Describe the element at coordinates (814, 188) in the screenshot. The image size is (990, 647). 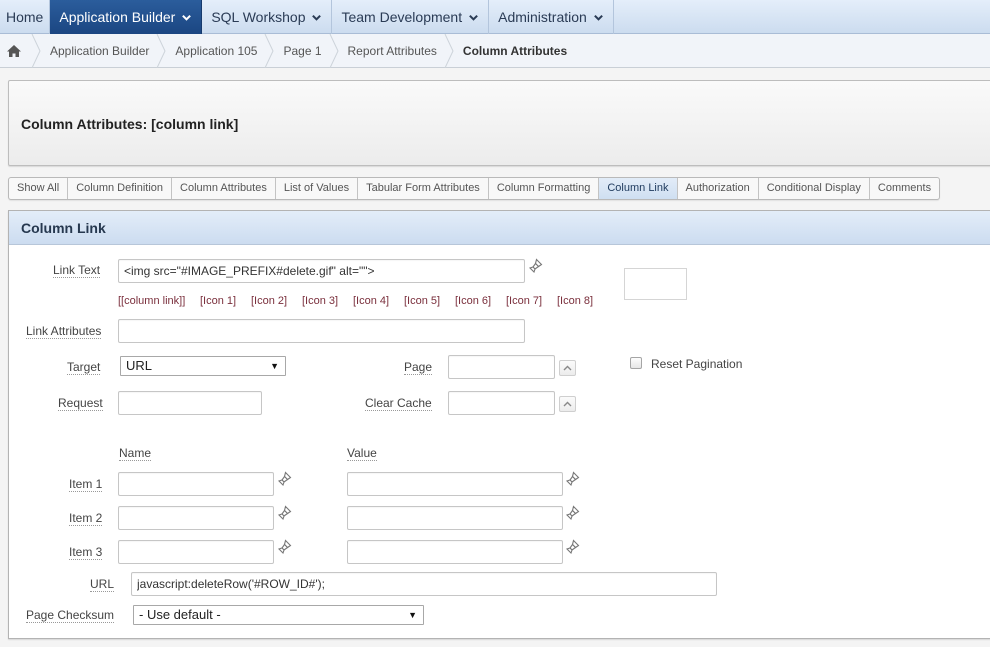
I see `tab-conditional-display: Conditional Display` at that location.